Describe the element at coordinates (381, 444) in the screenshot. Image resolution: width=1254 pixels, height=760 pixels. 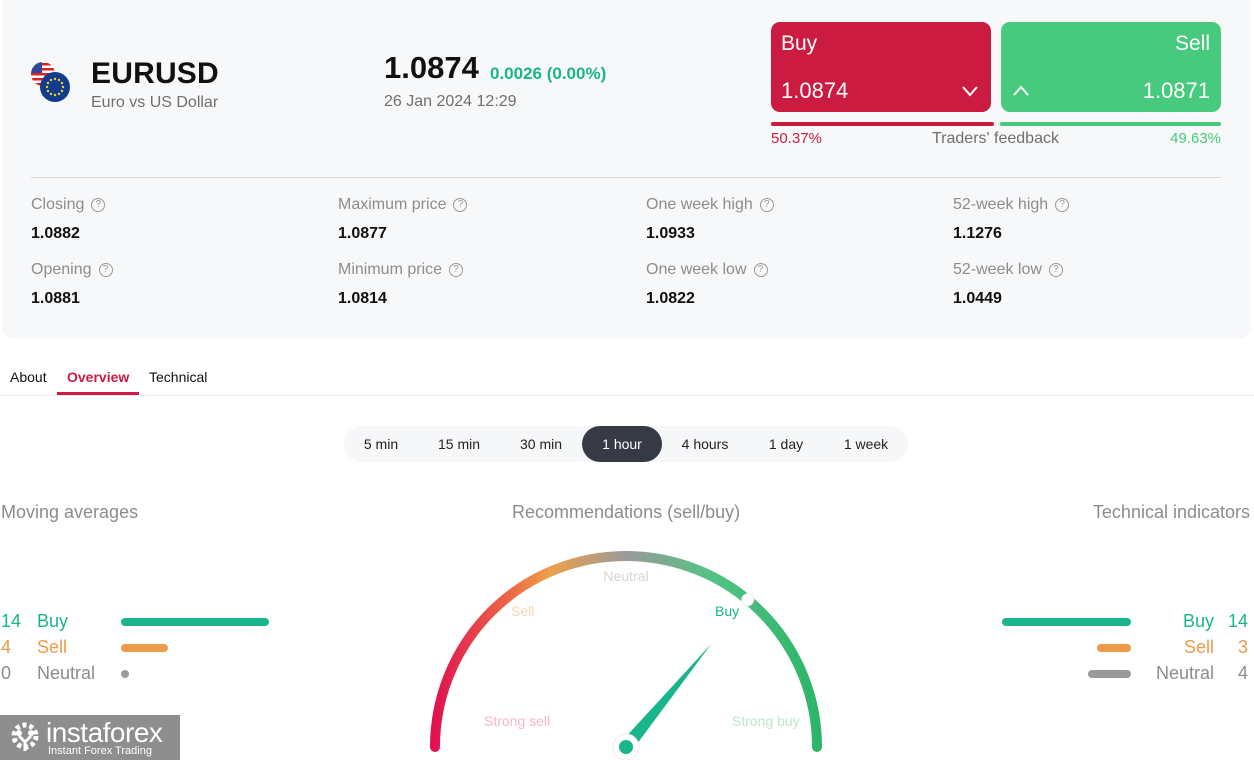
I see `timeframe-5min: 5 min` at that location.